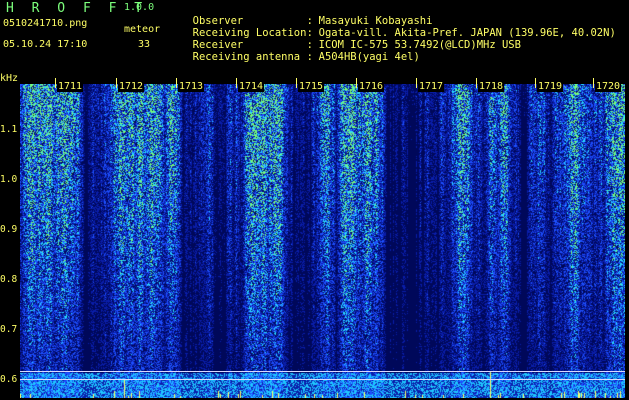 This screenshot has height=400, width=629. Describe the element at coordinates (251, 86) in the screenshot. I see `time-label: 1714` at that location.